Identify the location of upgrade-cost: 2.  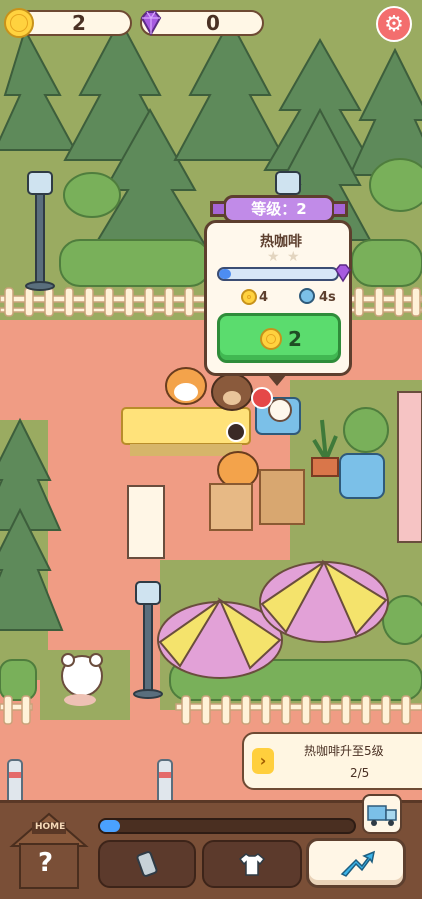
(295, 339).